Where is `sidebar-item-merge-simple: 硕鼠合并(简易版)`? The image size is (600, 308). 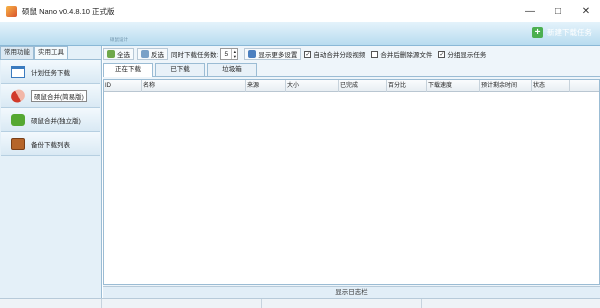
sidebar-item-merge-simple: 硕鼠合并(简易版) is located at coordinates (50, 96).